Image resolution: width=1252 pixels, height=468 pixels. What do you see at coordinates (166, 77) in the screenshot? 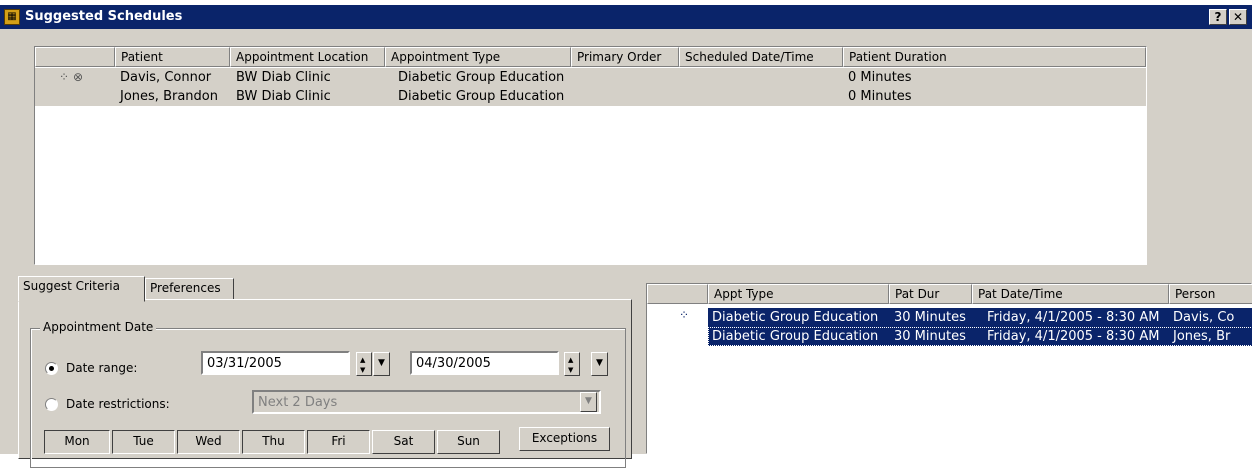
I see `patient-cell: Davis, Connor` at bounding box center [166, 77].